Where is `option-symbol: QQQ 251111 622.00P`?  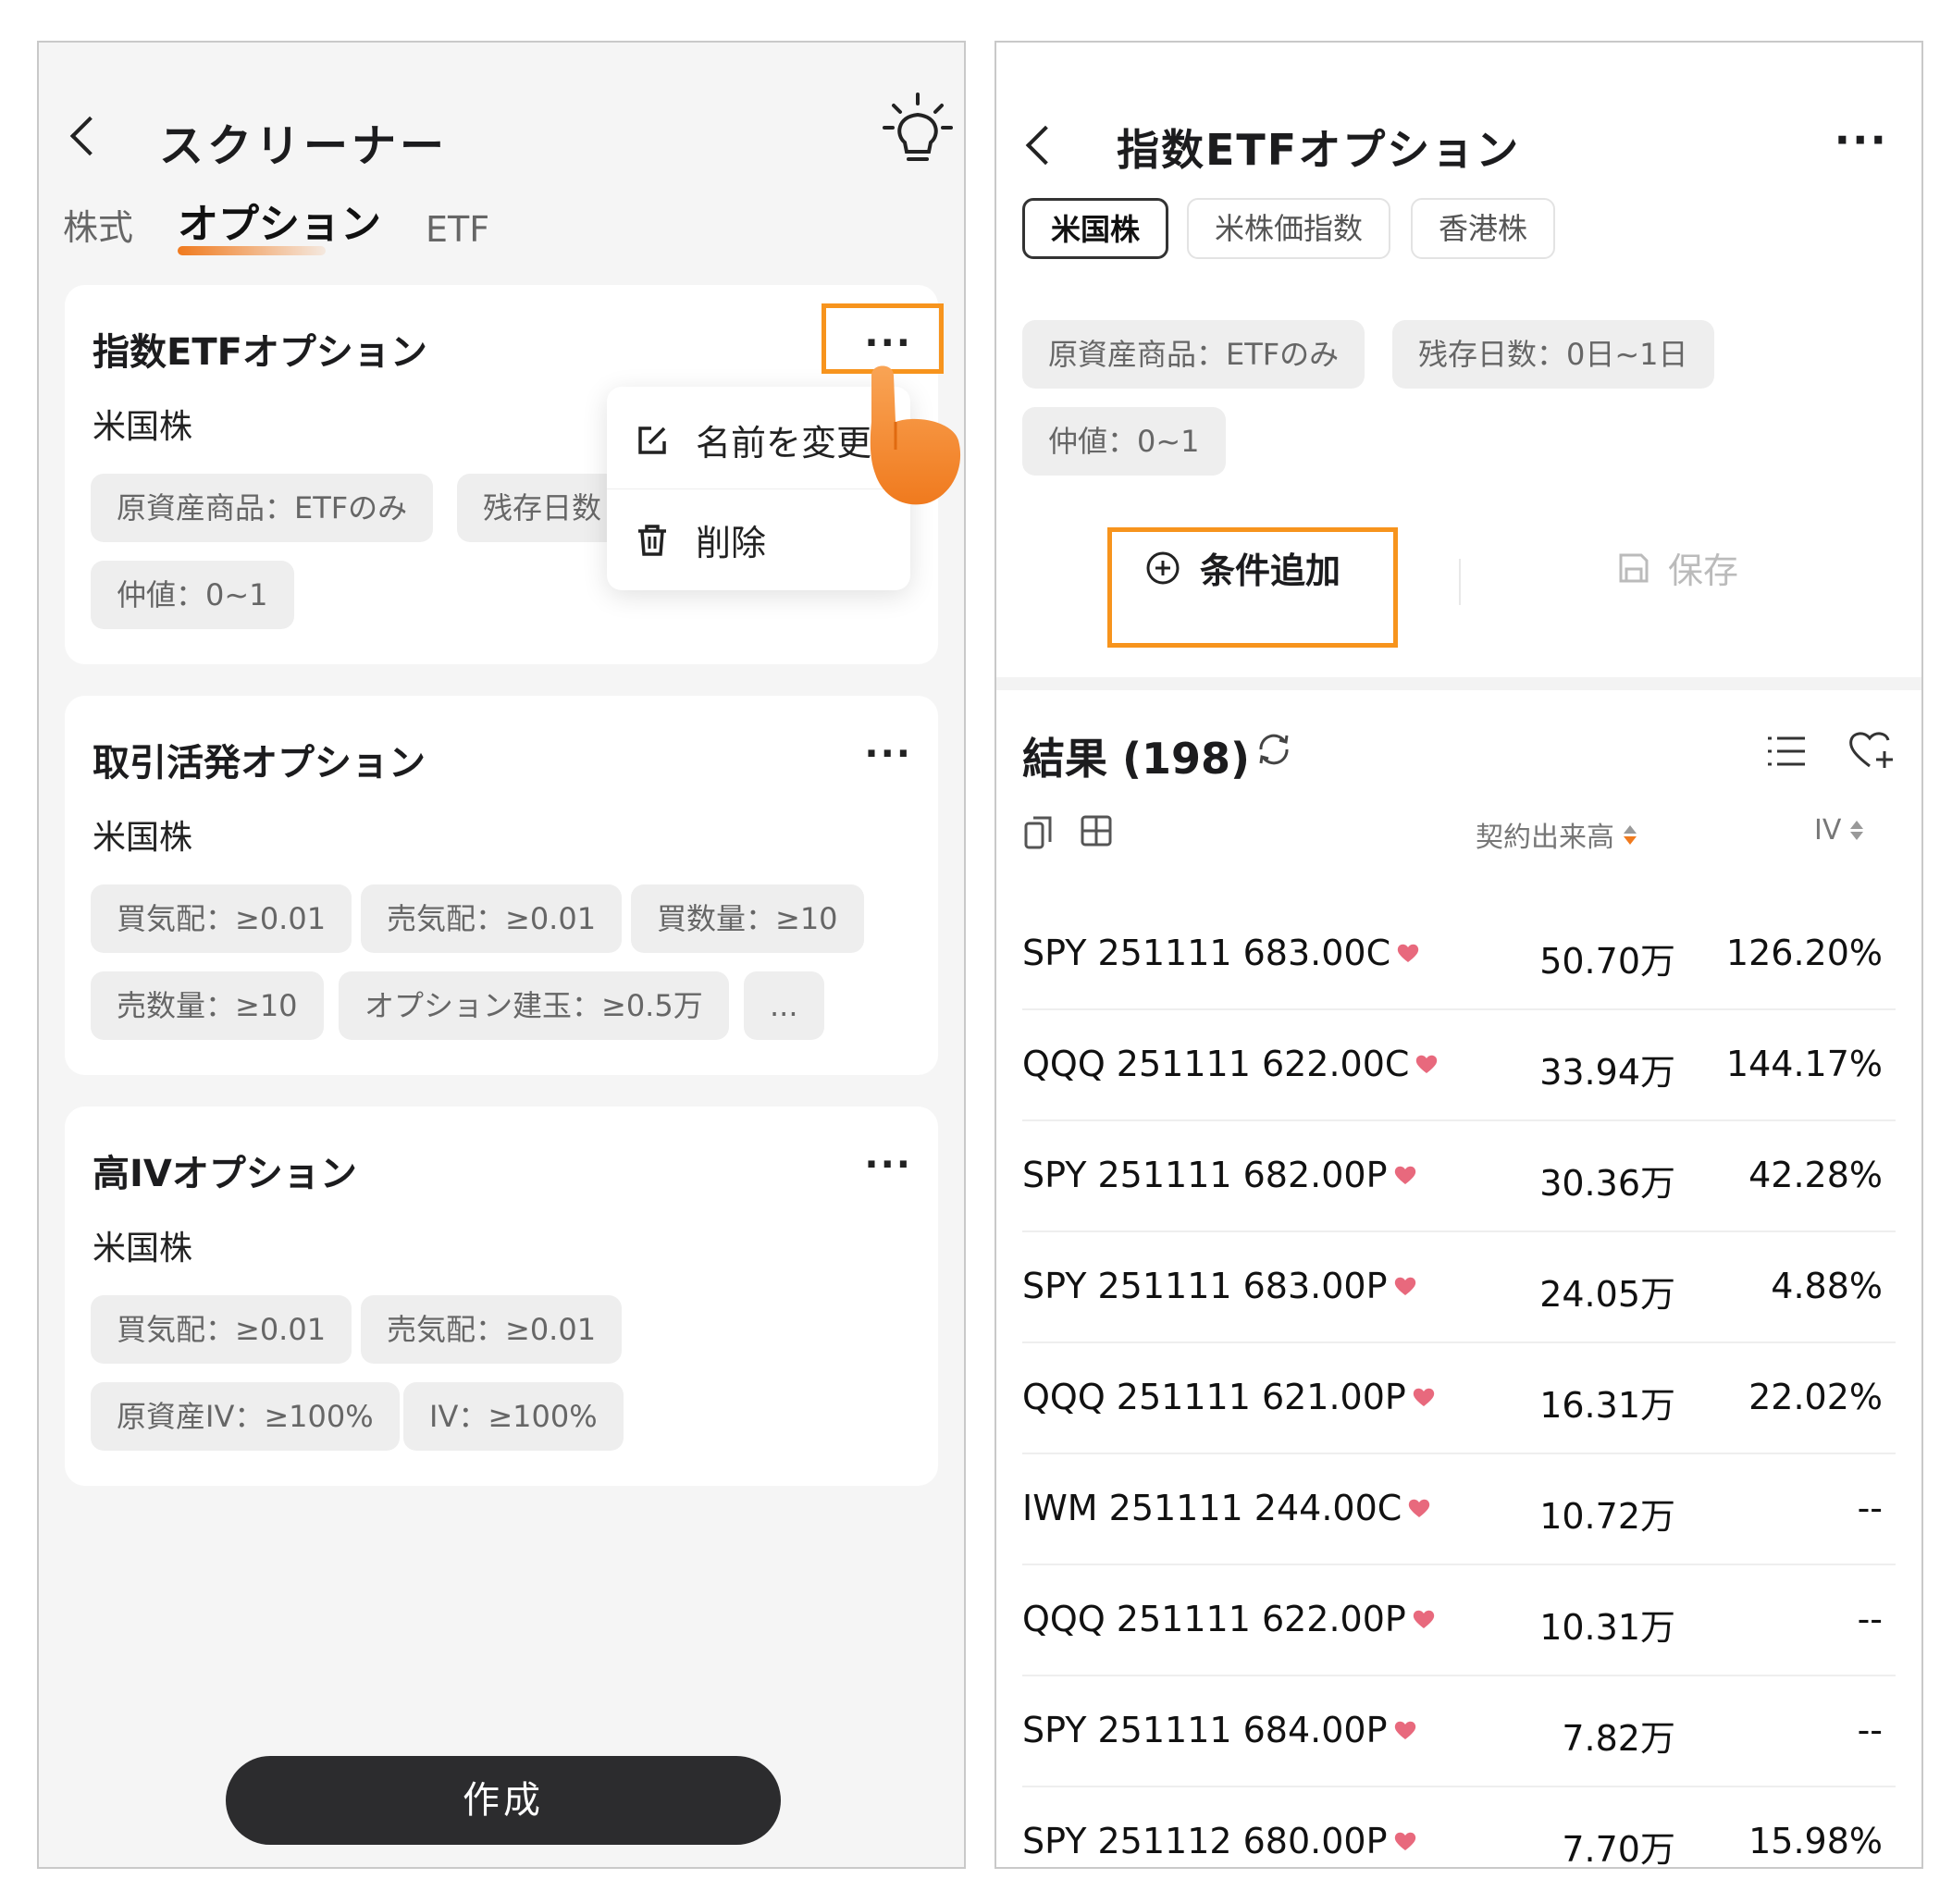 option-symbol: QQQ 251111 622.00P is located at coordinates (1214, 1619).